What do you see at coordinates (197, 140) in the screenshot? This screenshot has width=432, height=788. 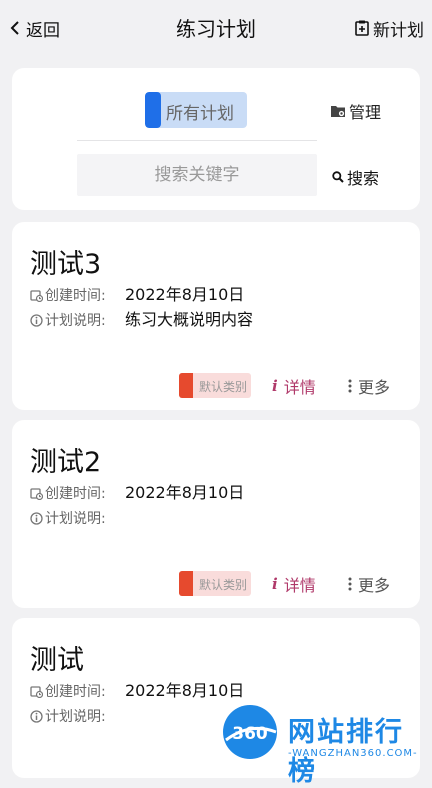 I see `divider` at bounding box center [197, 140].